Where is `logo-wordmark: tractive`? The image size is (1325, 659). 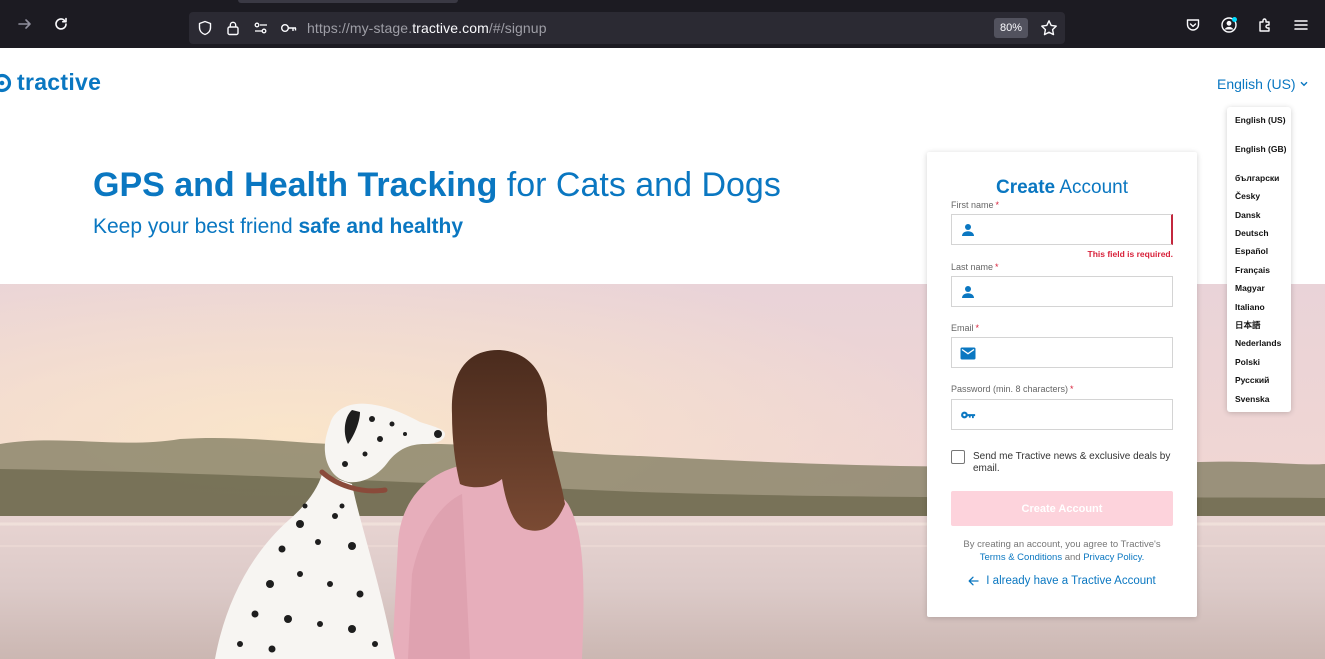
logo-wordmark: tractive is located at coordinates (59, 82).